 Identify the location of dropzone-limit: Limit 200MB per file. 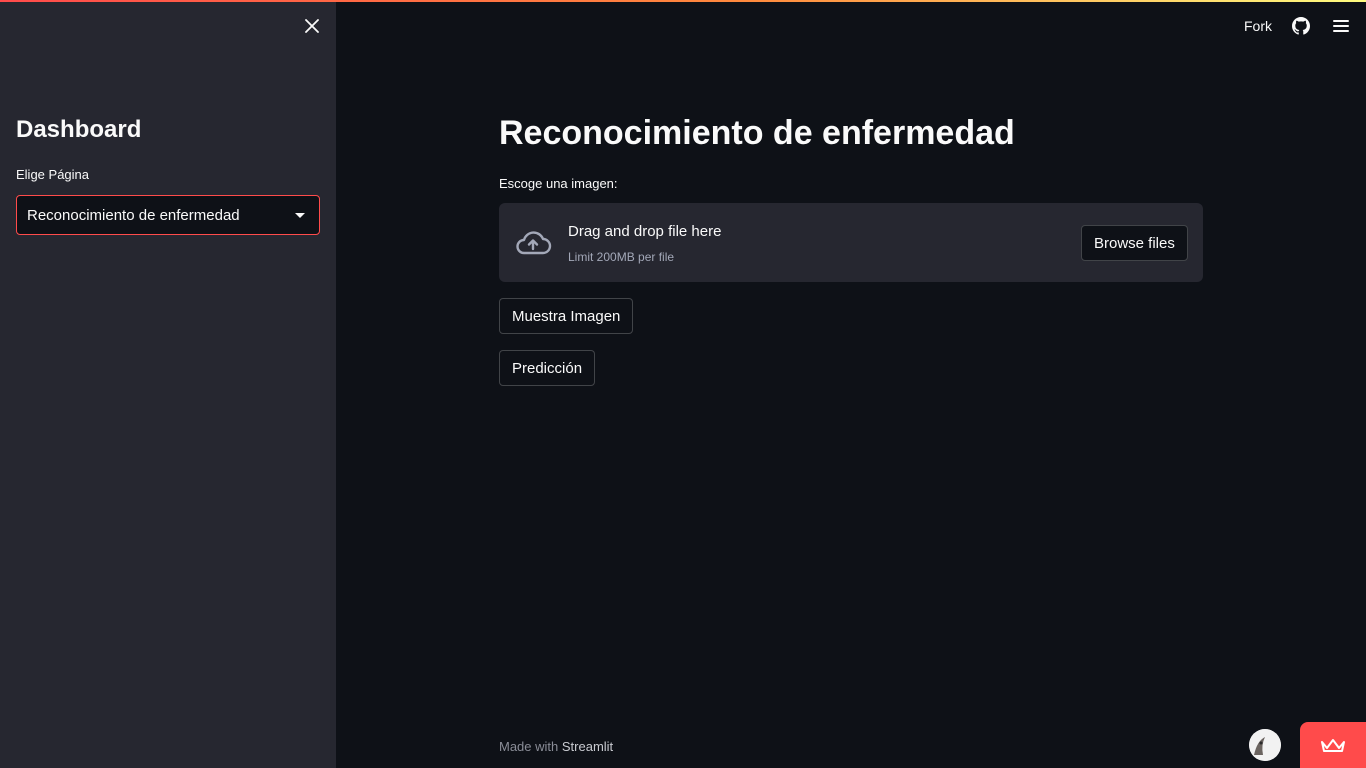
(621, 257).